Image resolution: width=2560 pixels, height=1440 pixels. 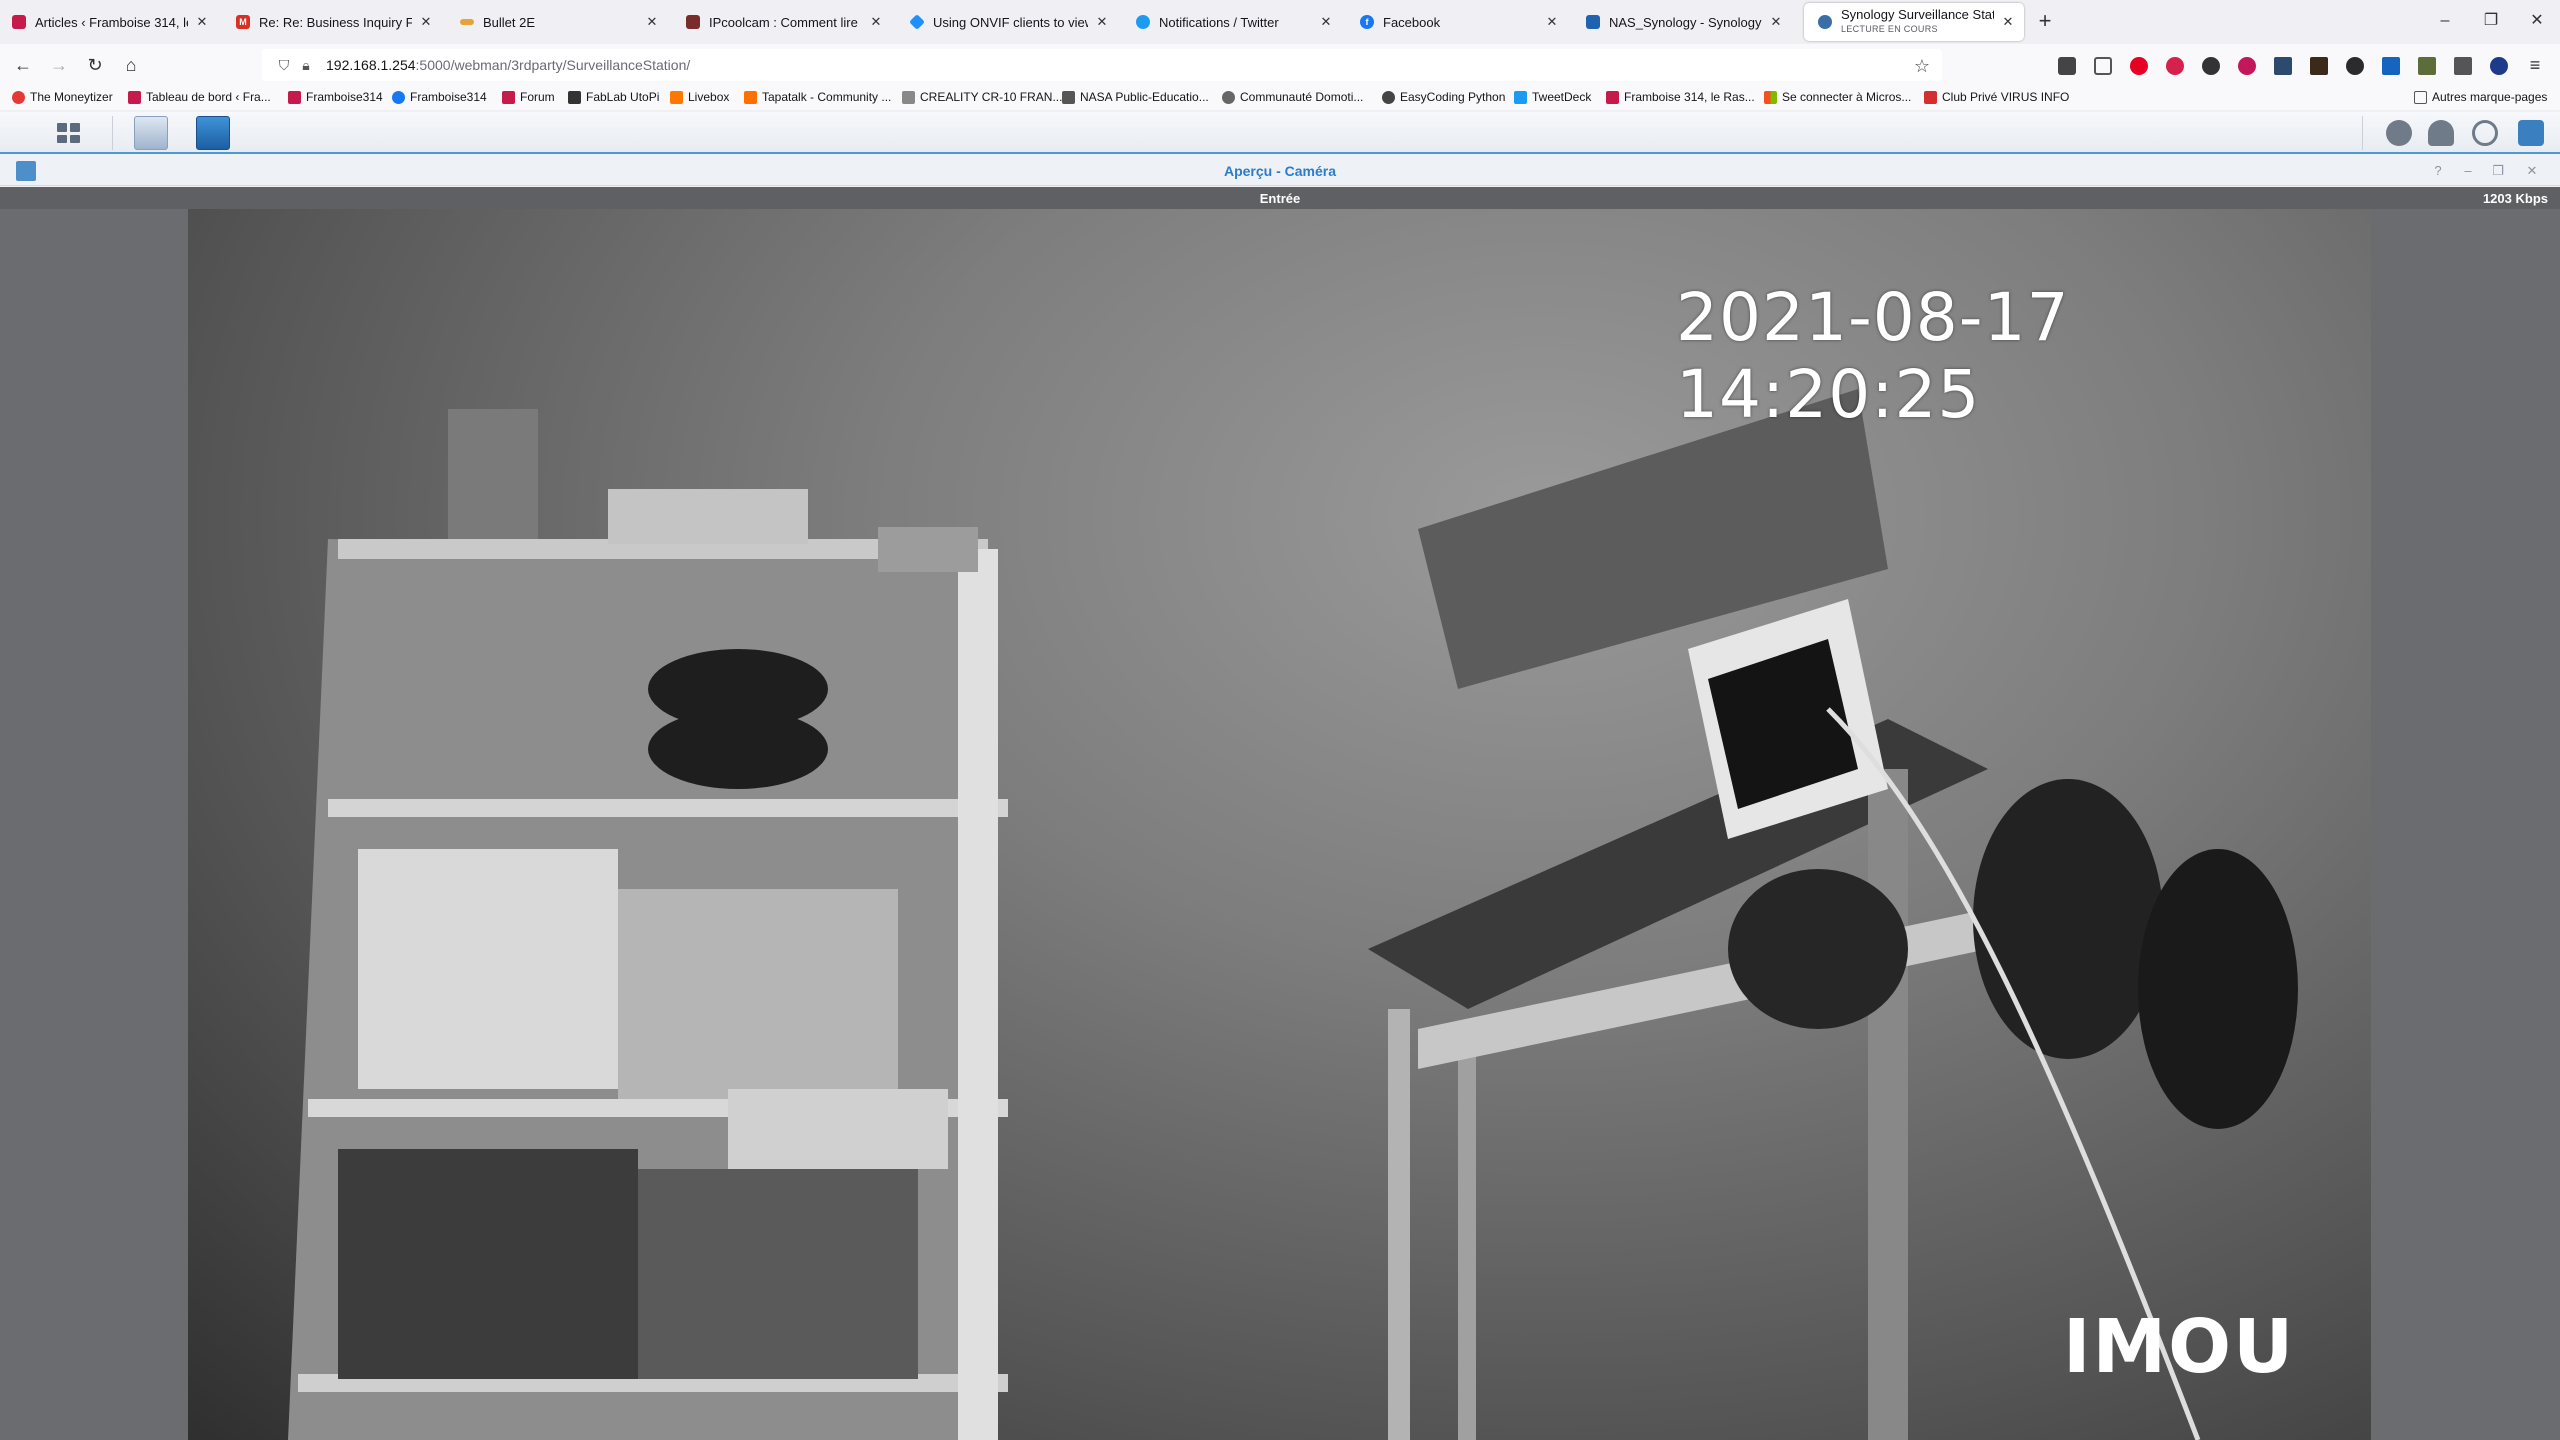 I want to click on forward-icon: →, so click(x=59, y=65).